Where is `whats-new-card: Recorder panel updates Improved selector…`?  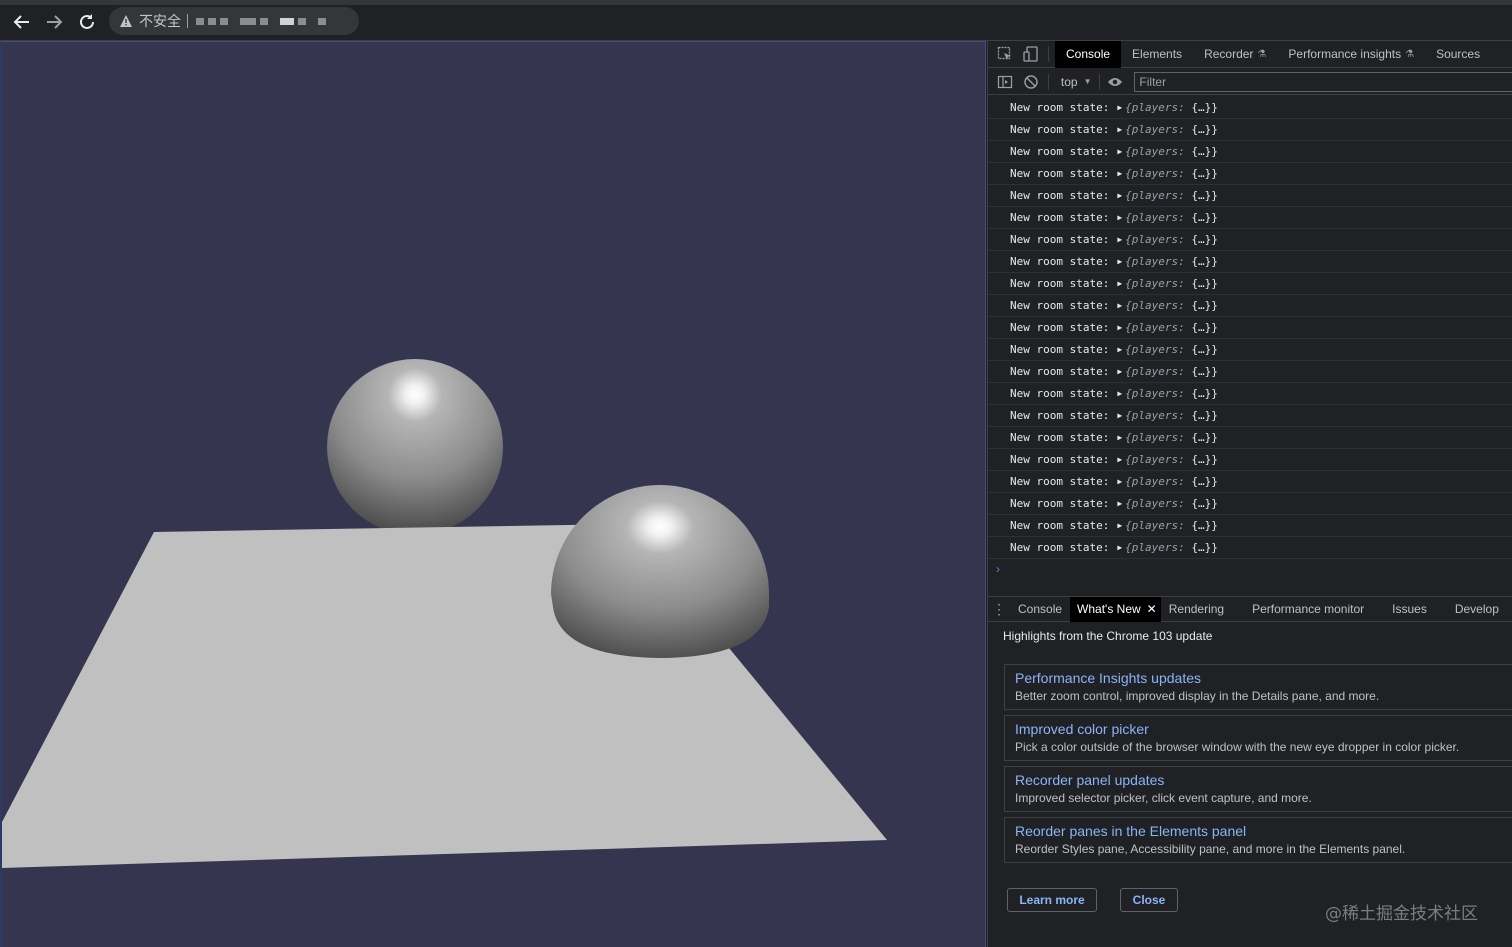
whats-new-card: Recorder panel updates Improved selector… is located at coordinates (1258, 789).